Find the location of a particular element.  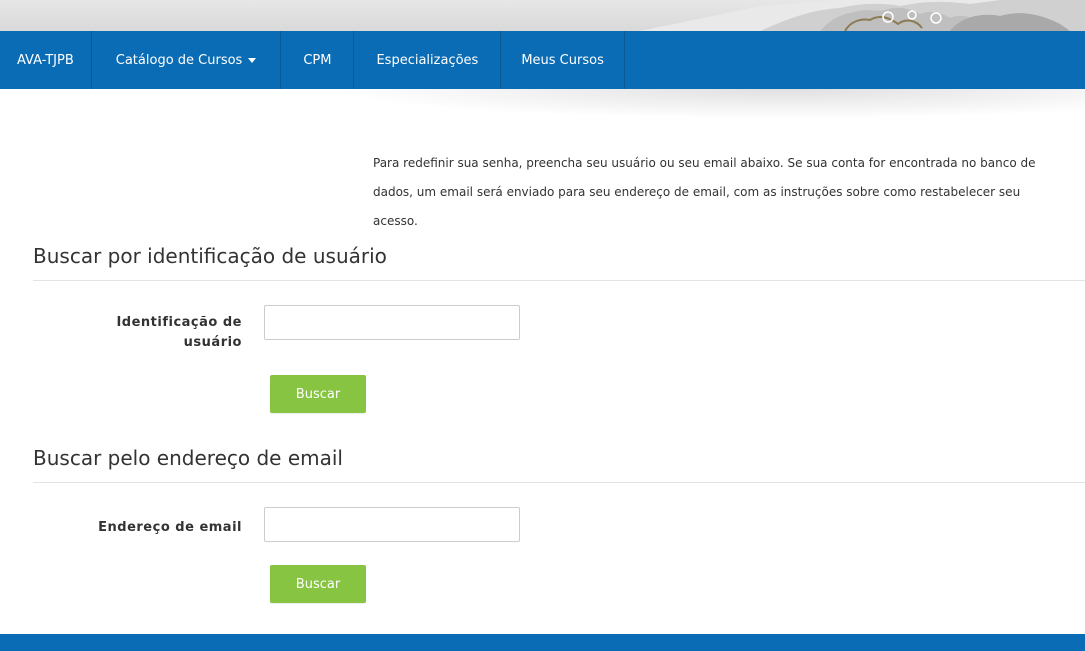

nav-item-ava-tjpb: AVA-TJPB is located at coordinates (46, 60).